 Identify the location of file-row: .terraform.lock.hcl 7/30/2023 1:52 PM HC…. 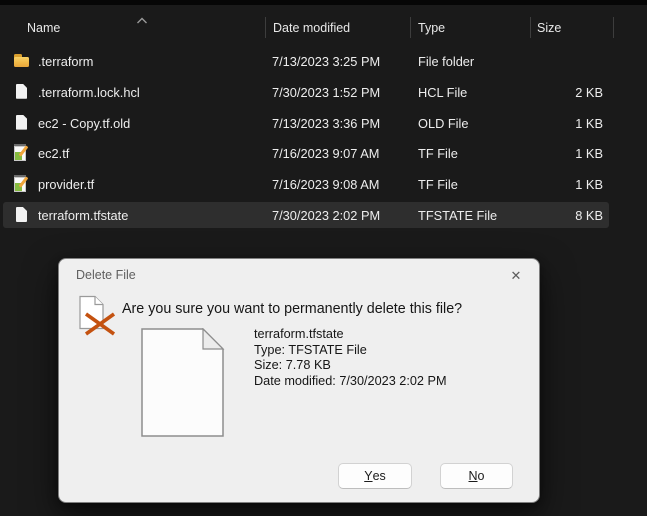
(306, 92).